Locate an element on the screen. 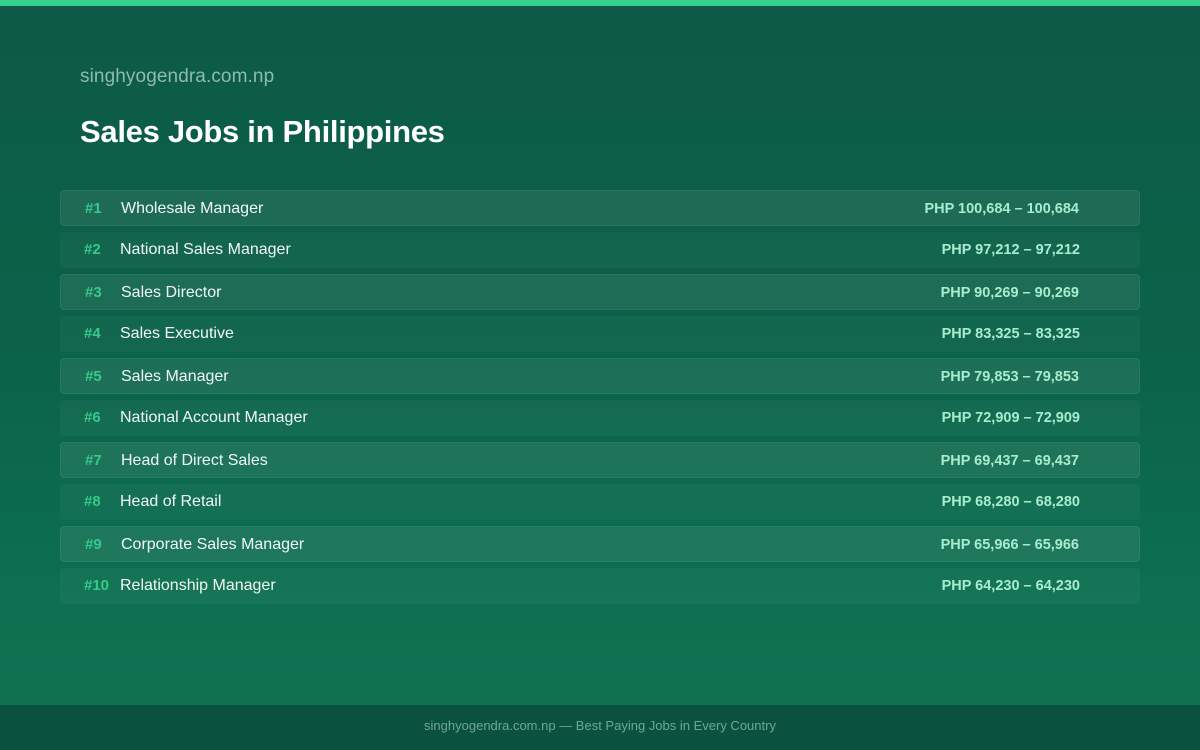 Image resolution: width=1200 pixels, height=750 pixels. job-title: Wholesale Manager is located at coordinates (192, 208).